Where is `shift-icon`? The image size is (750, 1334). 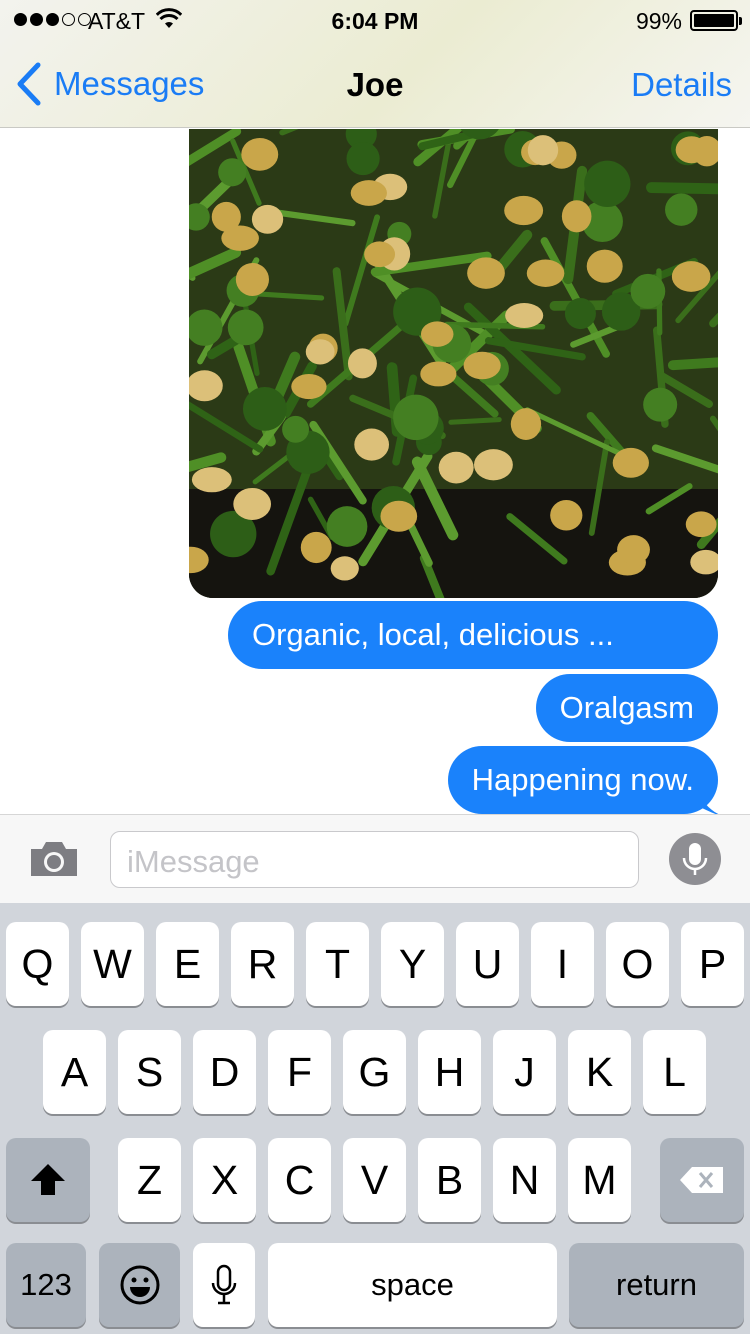 shift-icon is located at coordinates (48, 1179).